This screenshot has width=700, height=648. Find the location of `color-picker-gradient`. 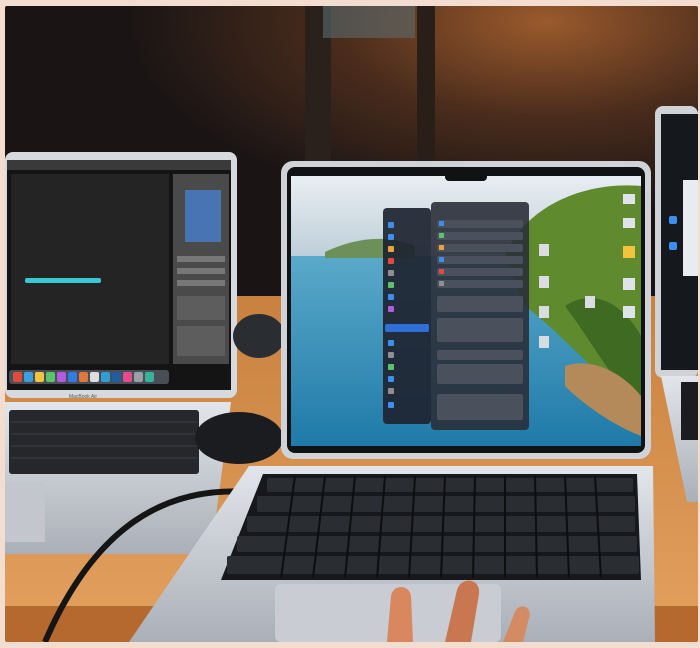

color-picker-gradient is located at coordinates (203, 216).